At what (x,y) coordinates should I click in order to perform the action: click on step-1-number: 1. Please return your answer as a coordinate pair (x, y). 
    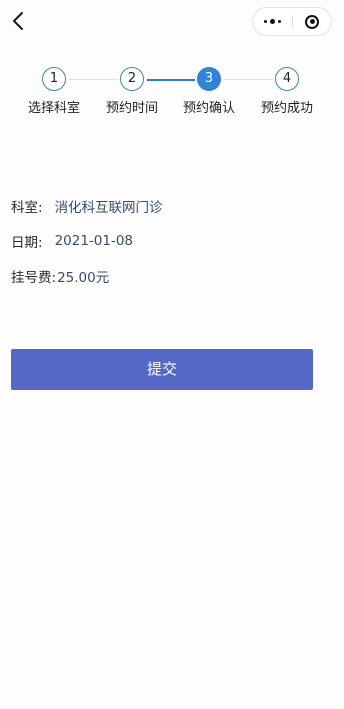
    Looking at the image, I should click on (54, 79).